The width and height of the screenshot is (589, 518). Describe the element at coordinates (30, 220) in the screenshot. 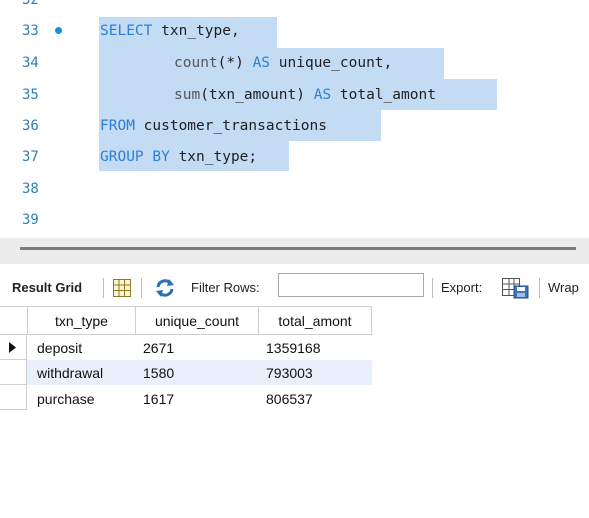

I see `line-number: 39` at that location.